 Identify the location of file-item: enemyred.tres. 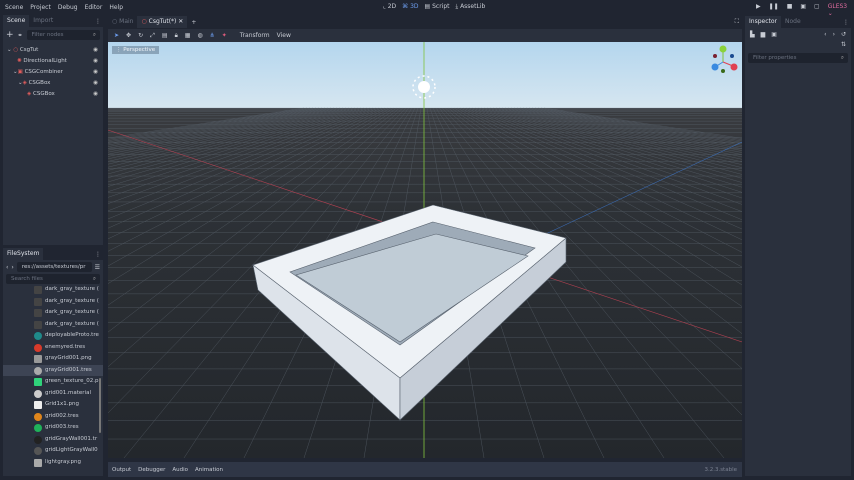
(53, 348).